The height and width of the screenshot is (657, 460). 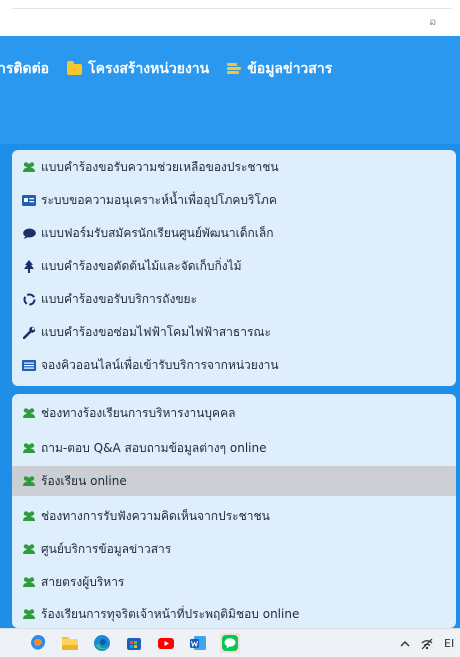 I want to click on top-glyph: ລ, so click(x=433, y=22).